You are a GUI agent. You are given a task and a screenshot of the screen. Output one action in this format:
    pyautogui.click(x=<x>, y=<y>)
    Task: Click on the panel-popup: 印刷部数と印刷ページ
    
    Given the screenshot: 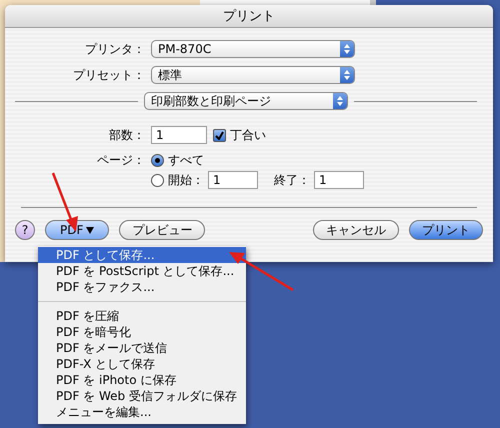 What is the action you would take?
    pyautogui.click(x=246, y=101)
    